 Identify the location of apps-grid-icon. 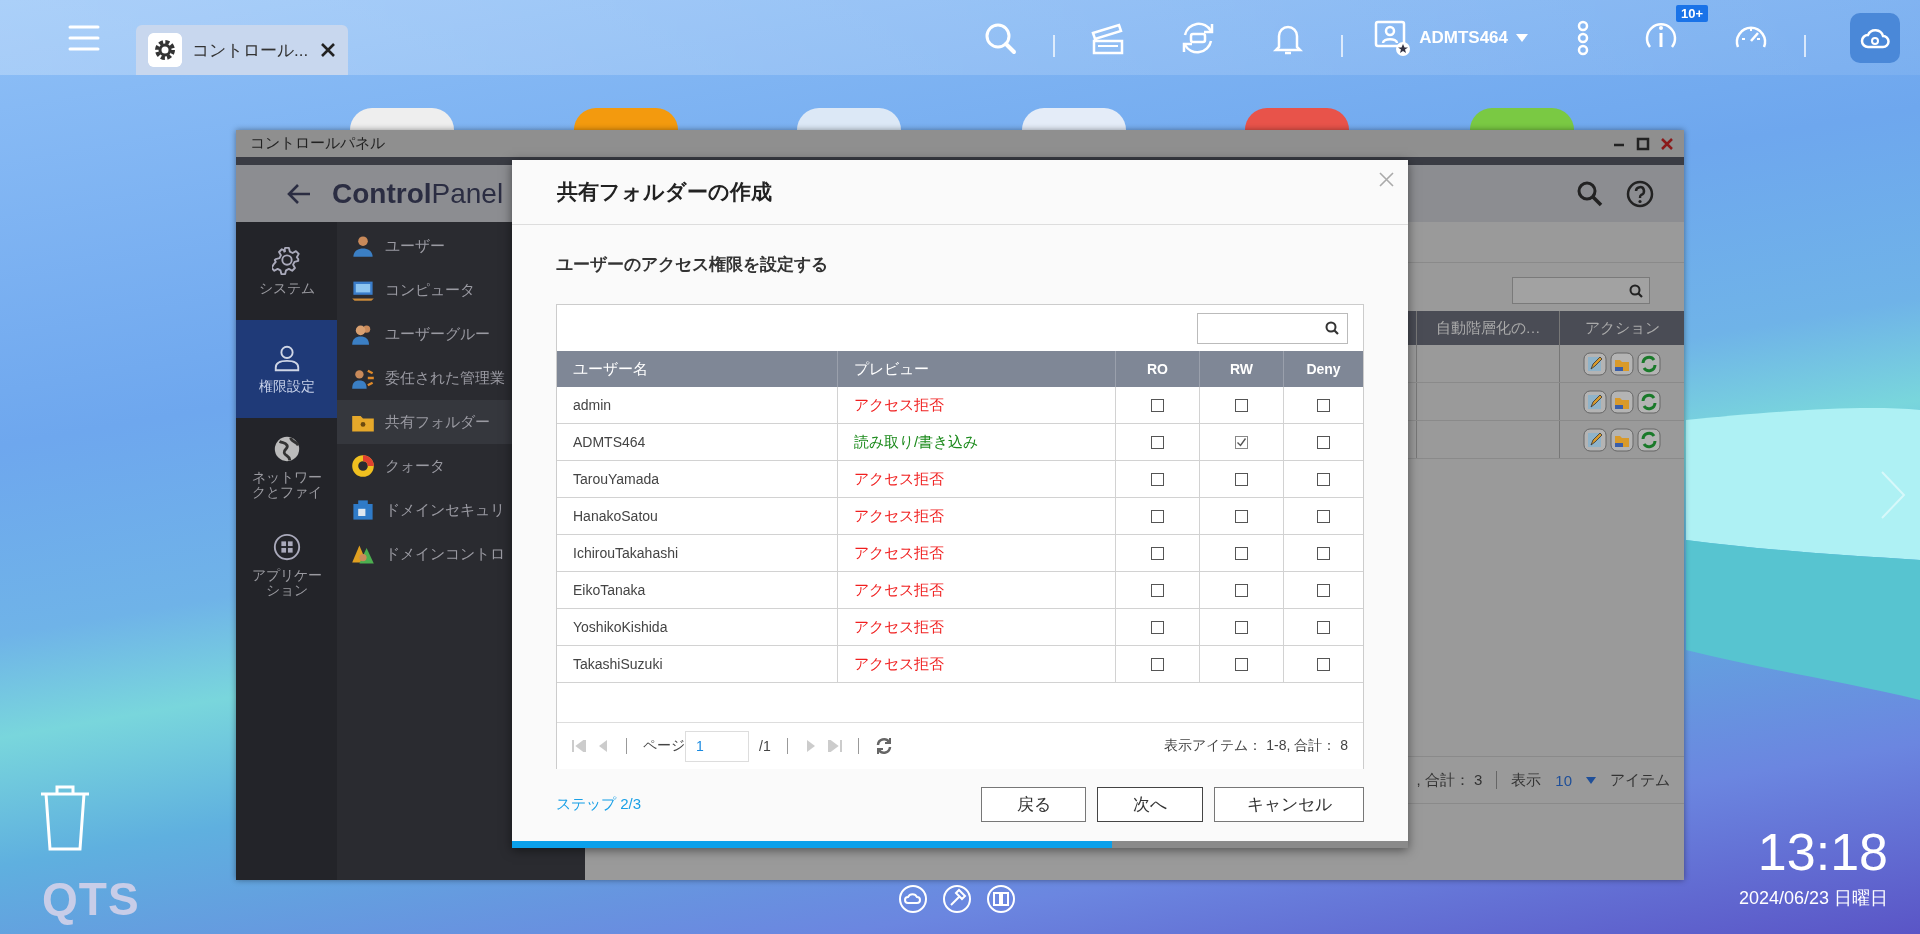
(286, 546).